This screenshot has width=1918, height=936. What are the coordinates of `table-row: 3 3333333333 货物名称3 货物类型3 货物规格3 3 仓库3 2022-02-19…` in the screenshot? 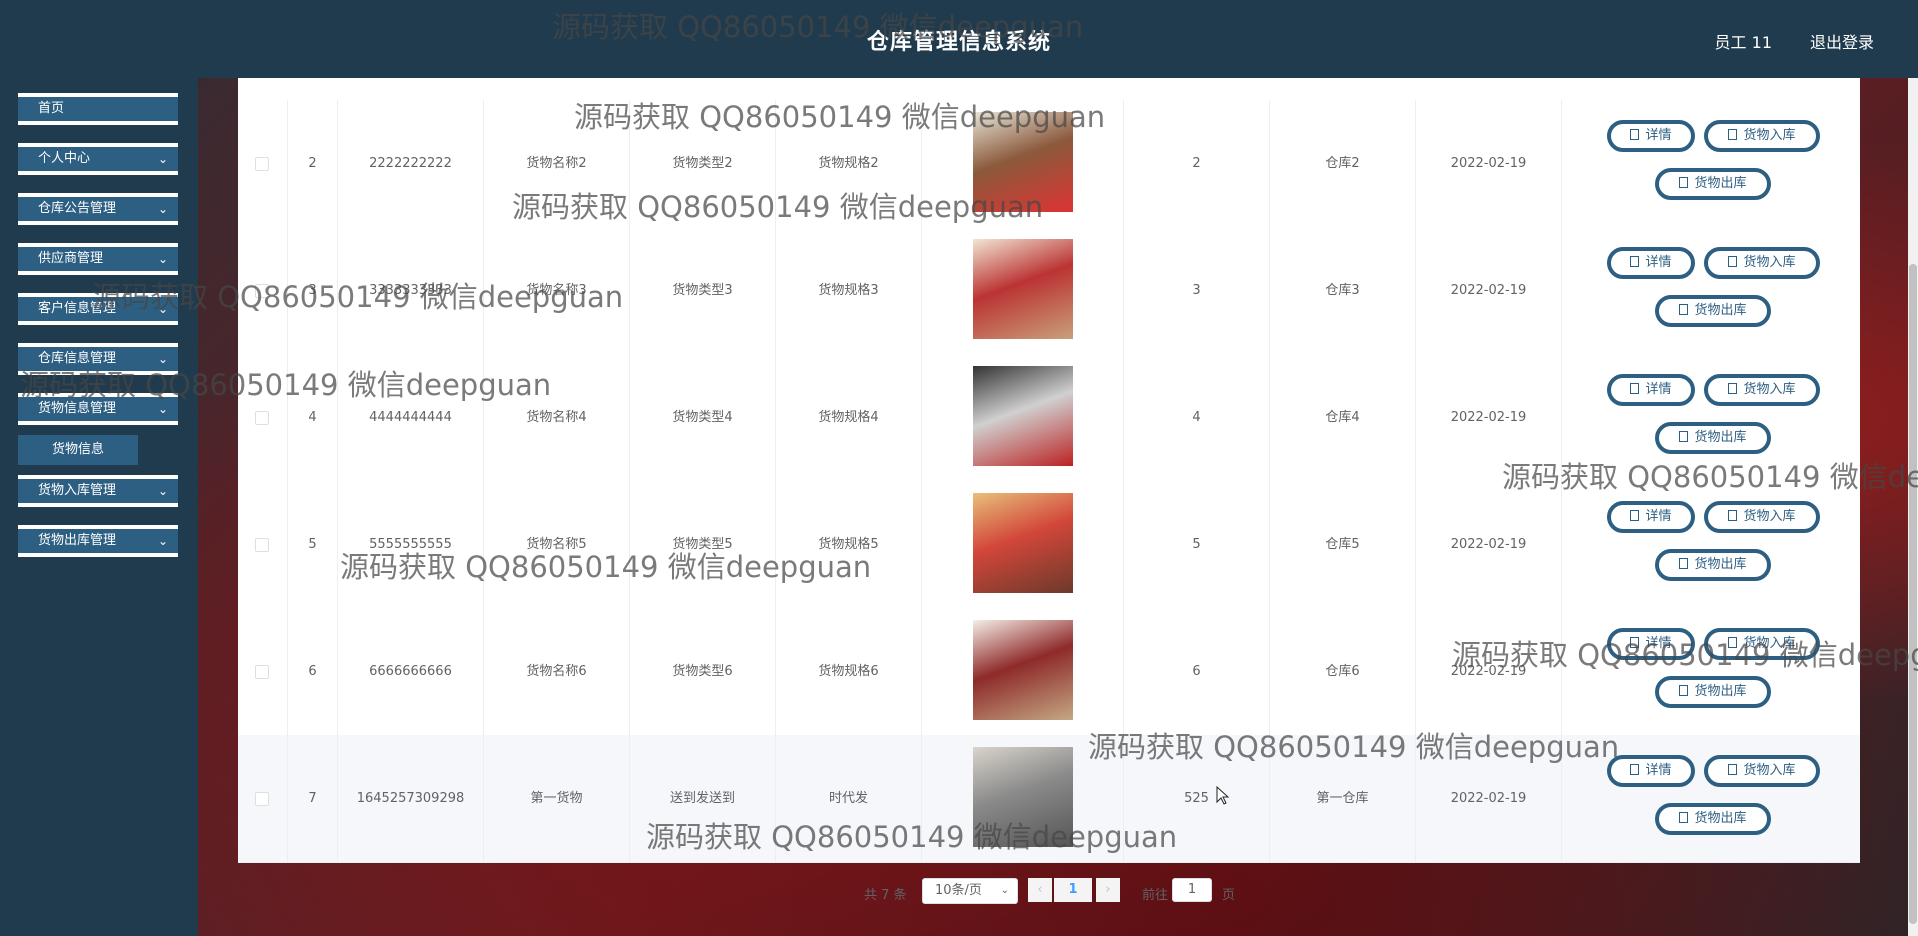 It's located at (1049, 291).